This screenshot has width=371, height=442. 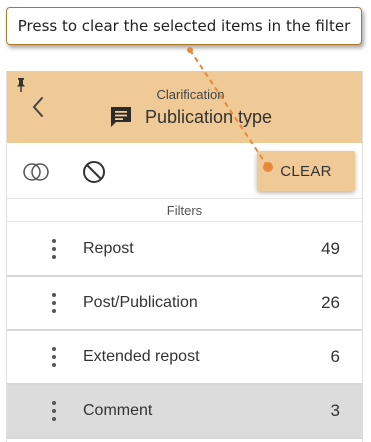 I want to click on item-label: Repost, so click(x=108, y=248).